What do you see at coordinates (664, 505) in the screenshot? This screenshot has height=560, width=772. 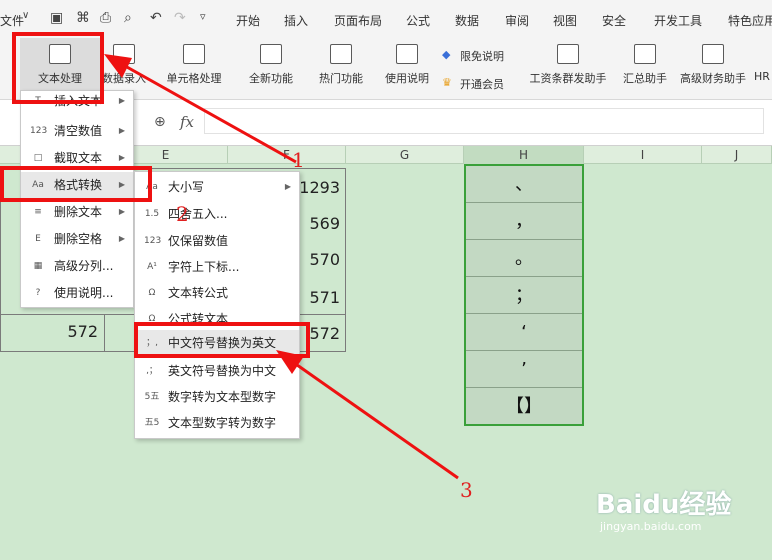 I see `watermark-logo: Baidu经验` at bounding box center [664, 505].